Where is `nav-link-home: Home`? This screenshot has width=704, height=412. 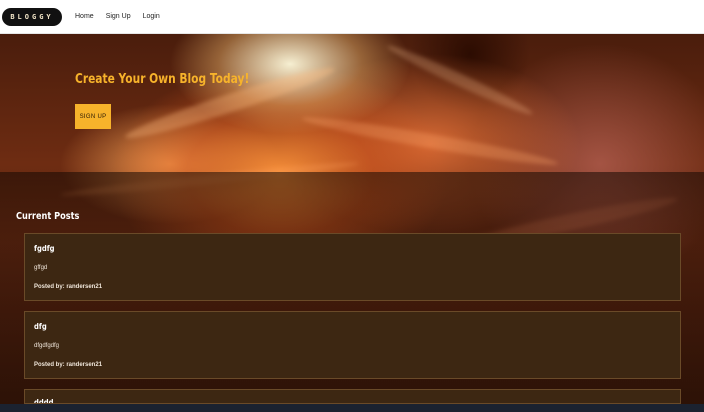 nav-link-home: Home is located at coordinates (84, 16).